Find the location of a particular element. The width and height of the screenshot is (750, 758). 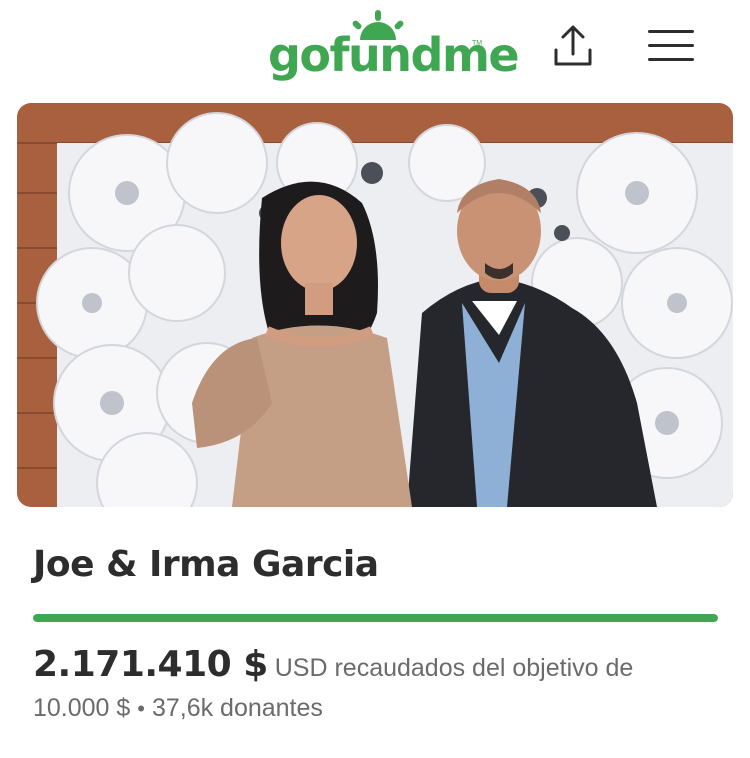

raised-text: USD recaudados del objetivo de is located at coordinates (454, 668).